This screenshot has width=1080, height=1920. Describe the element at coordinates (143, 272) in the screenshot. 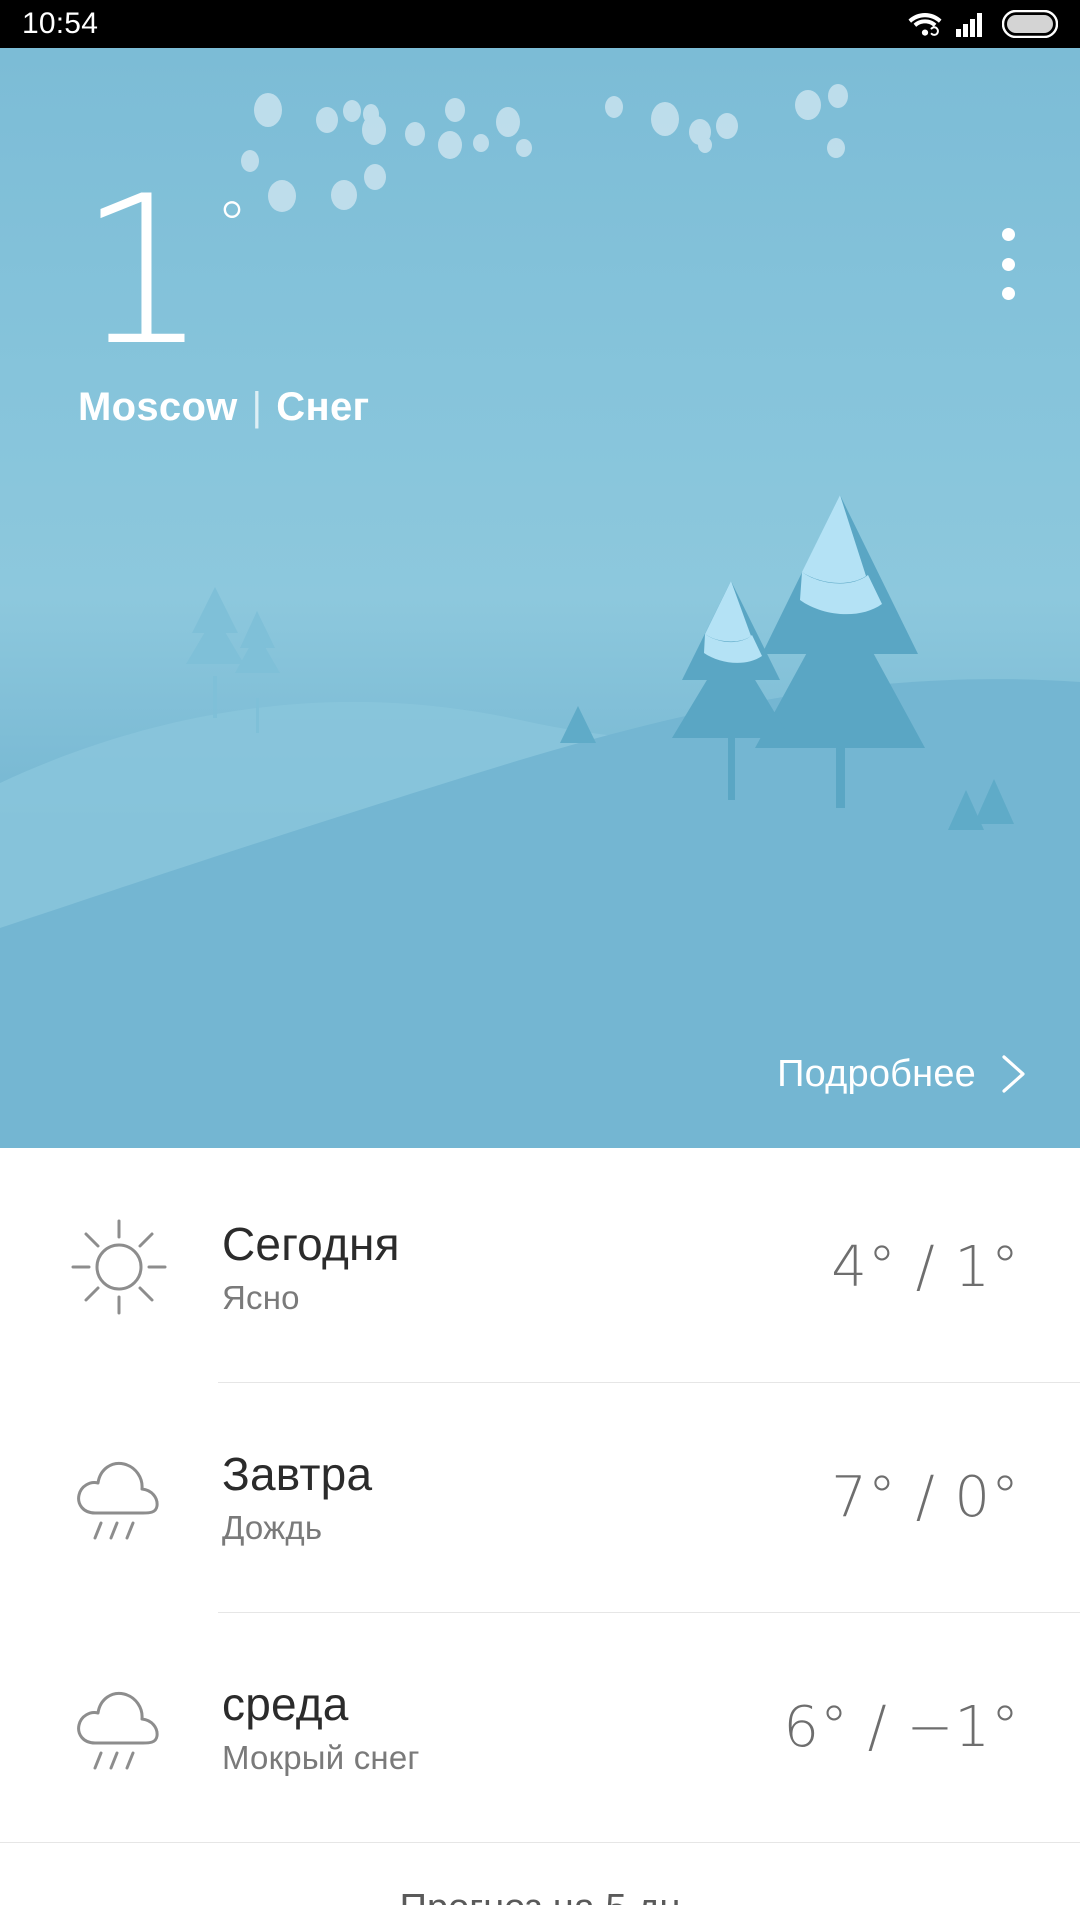

I see `current-temperature-value: 1` at that location.